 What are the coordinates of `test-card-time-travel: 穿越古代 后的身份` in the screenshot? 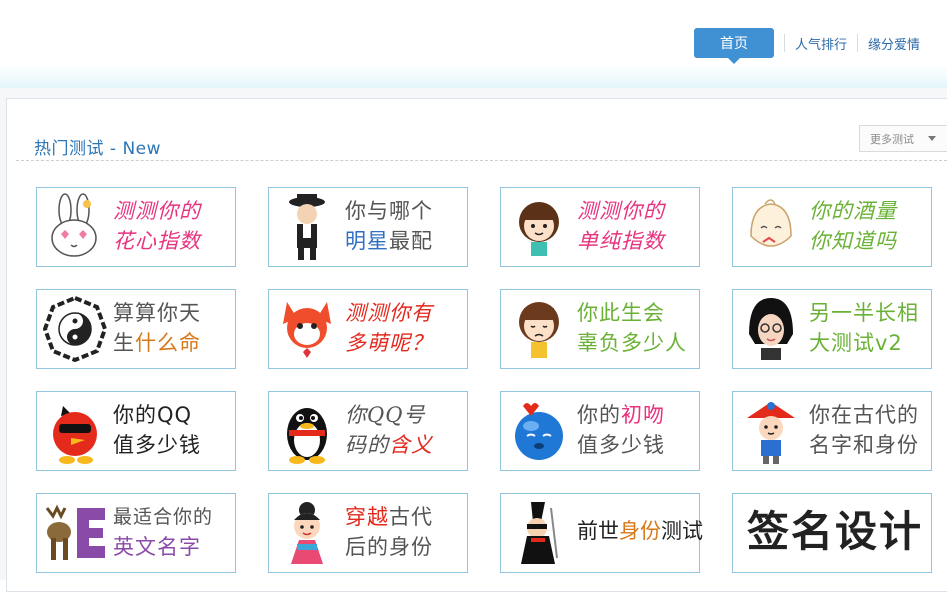 It's located at (368, 533).